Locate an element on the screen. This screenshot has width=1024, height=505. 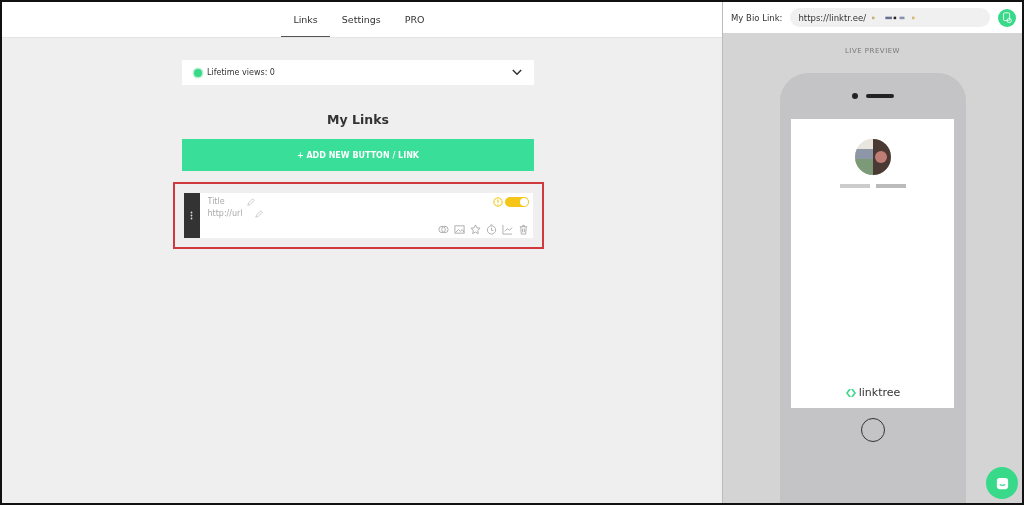
chart-icon is located at coordinates (507, 229).